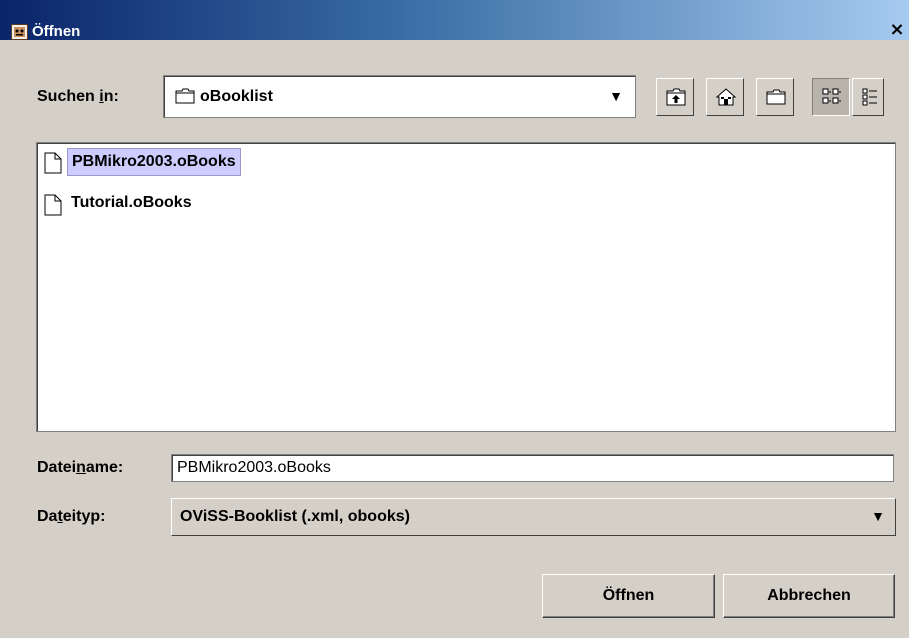 Image resolution: width=909 pixels, height=638 pixels. I want to click on close-button: ×, so click(897, 30).